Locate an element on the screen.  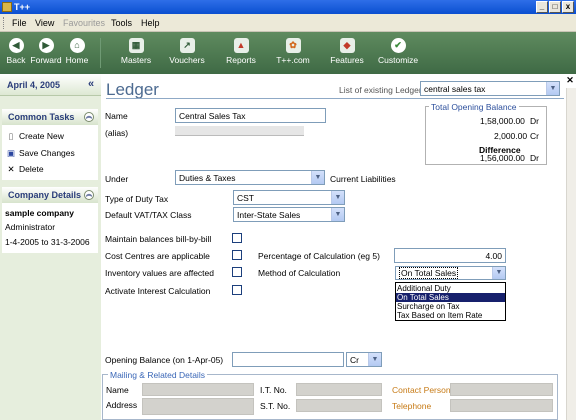
menu-bar: File View Favourites Tools Help is located at coordinates (288, 23).